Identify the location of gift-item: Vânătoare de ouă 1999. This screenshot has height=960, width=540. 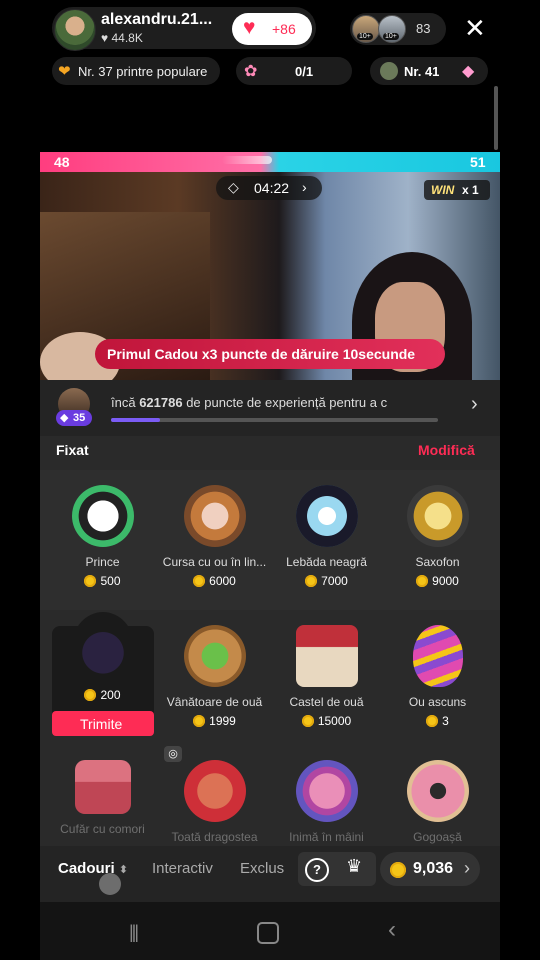
(214, 676).